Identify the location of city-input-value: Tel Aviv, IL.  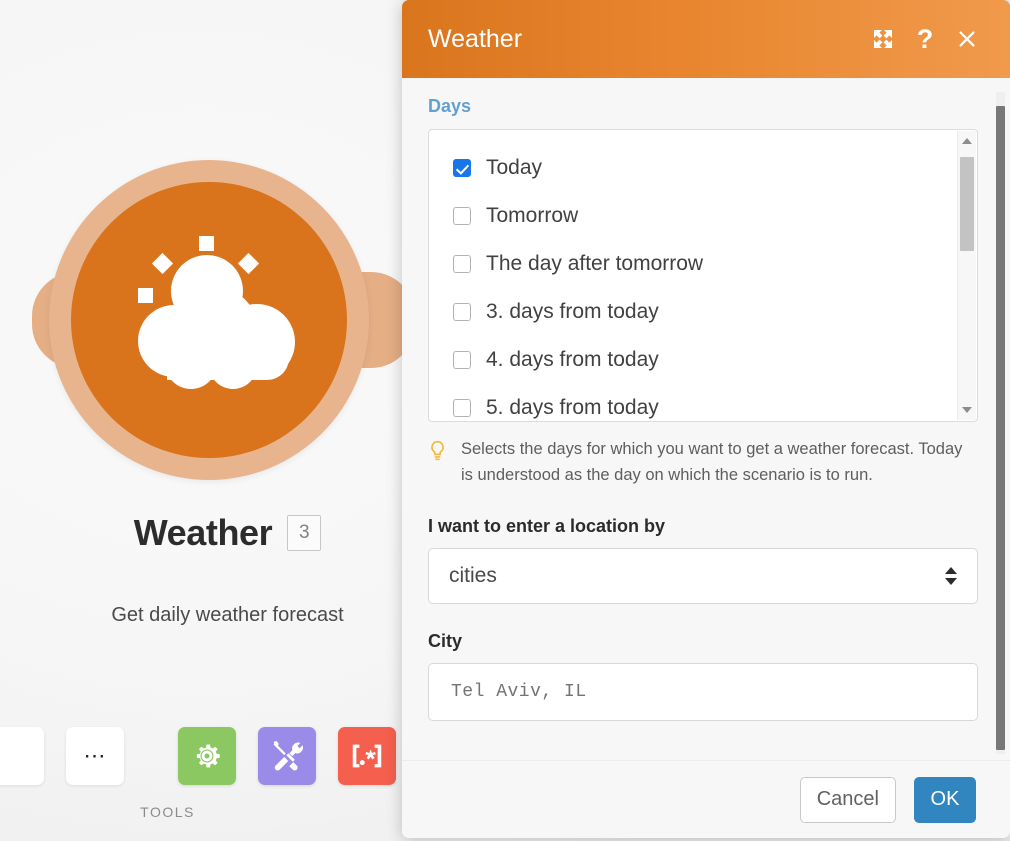
(519, 692).